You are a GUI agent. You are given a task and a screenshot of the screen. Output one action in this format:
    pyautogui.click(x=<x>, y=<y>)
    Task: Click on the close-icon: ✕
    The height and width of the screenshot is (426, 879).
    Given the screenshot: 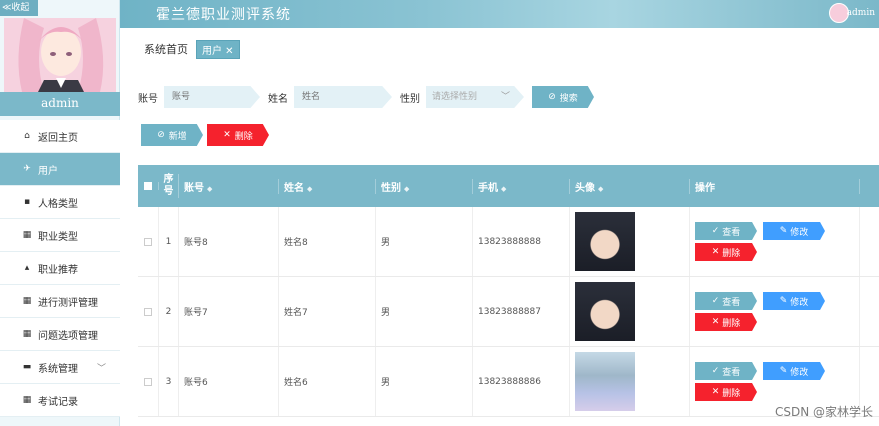 What is the action you would take?
    pyautogui.click(x=717, y=322)
    